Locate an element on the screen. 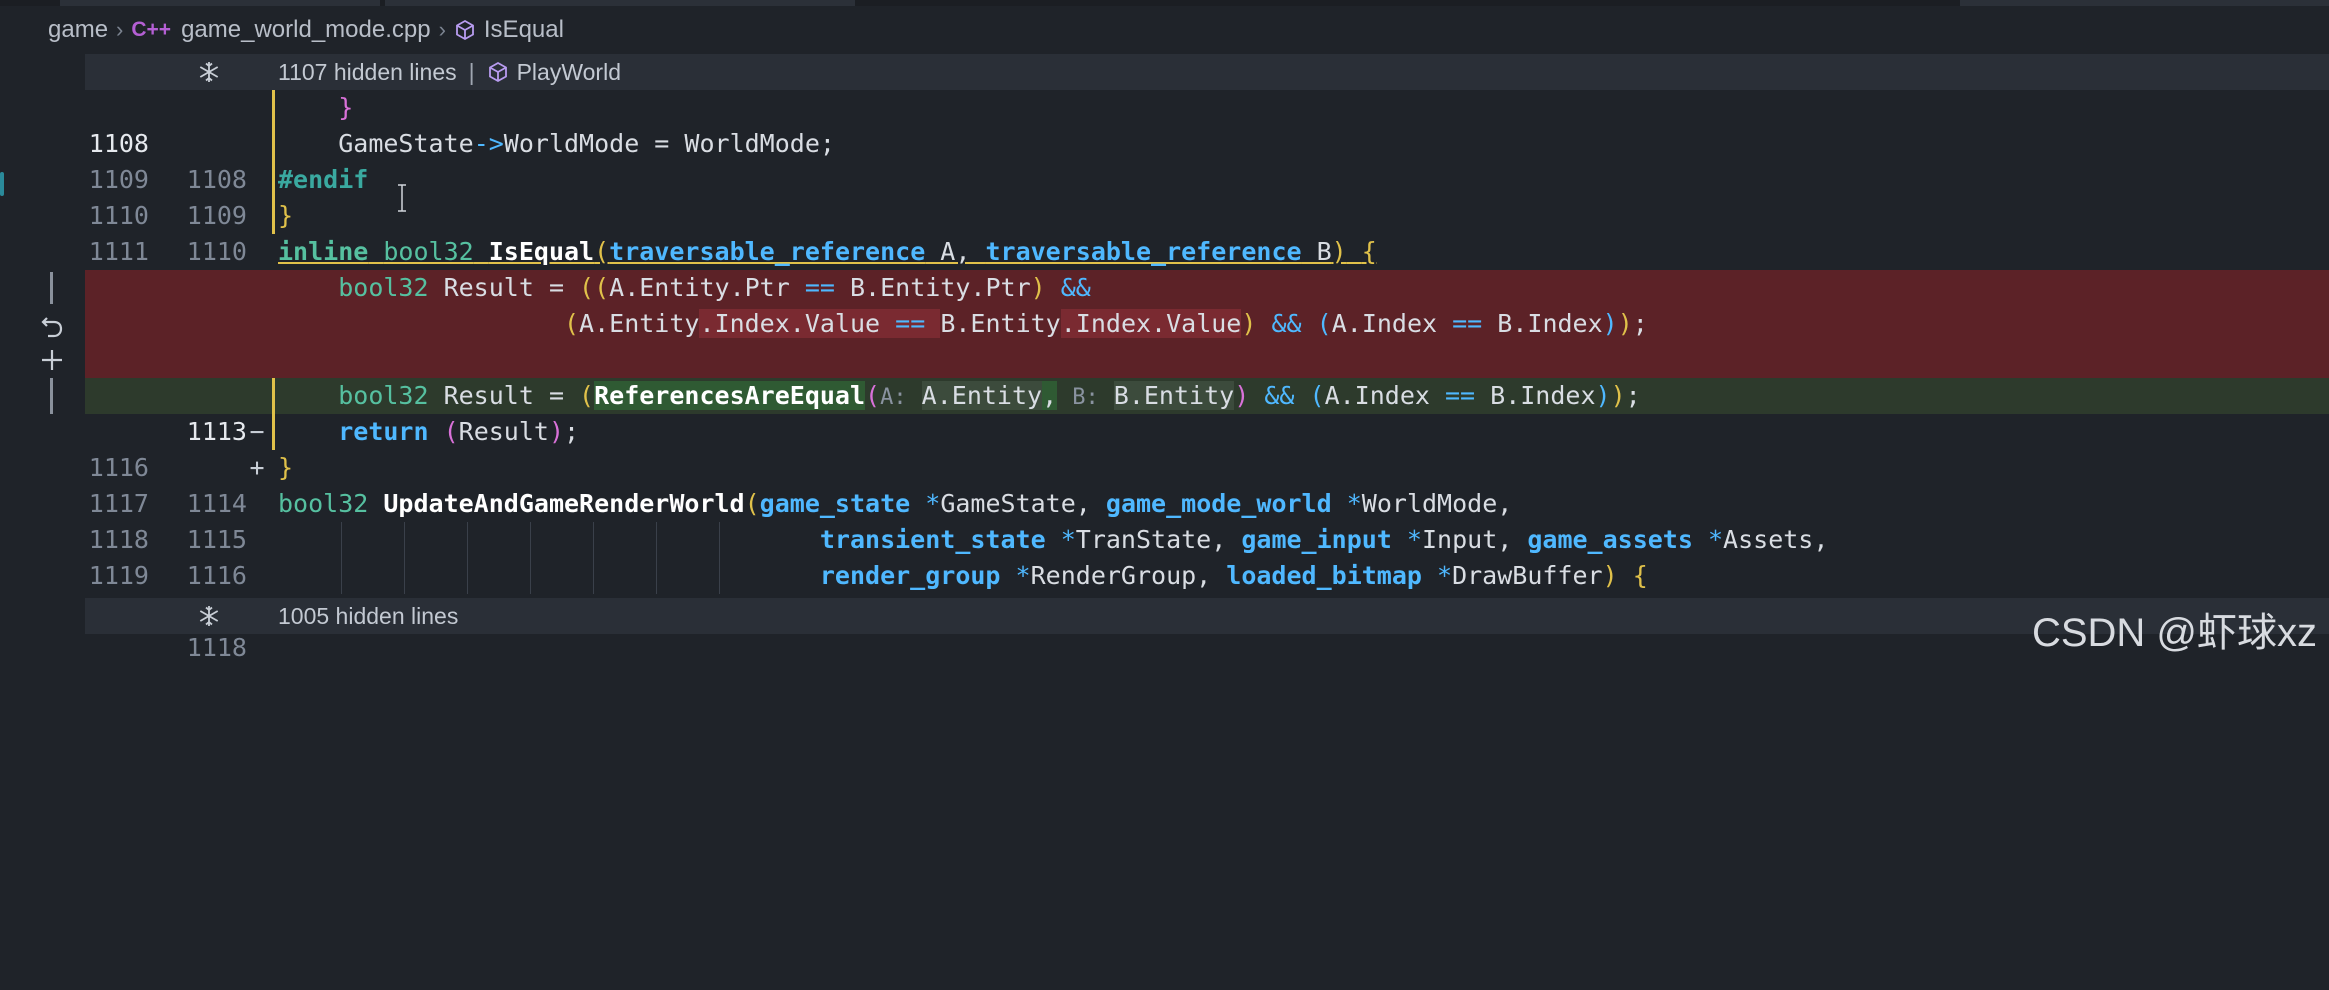  function-name: ReferencesAreEqual is located at coordinates (730, 395).